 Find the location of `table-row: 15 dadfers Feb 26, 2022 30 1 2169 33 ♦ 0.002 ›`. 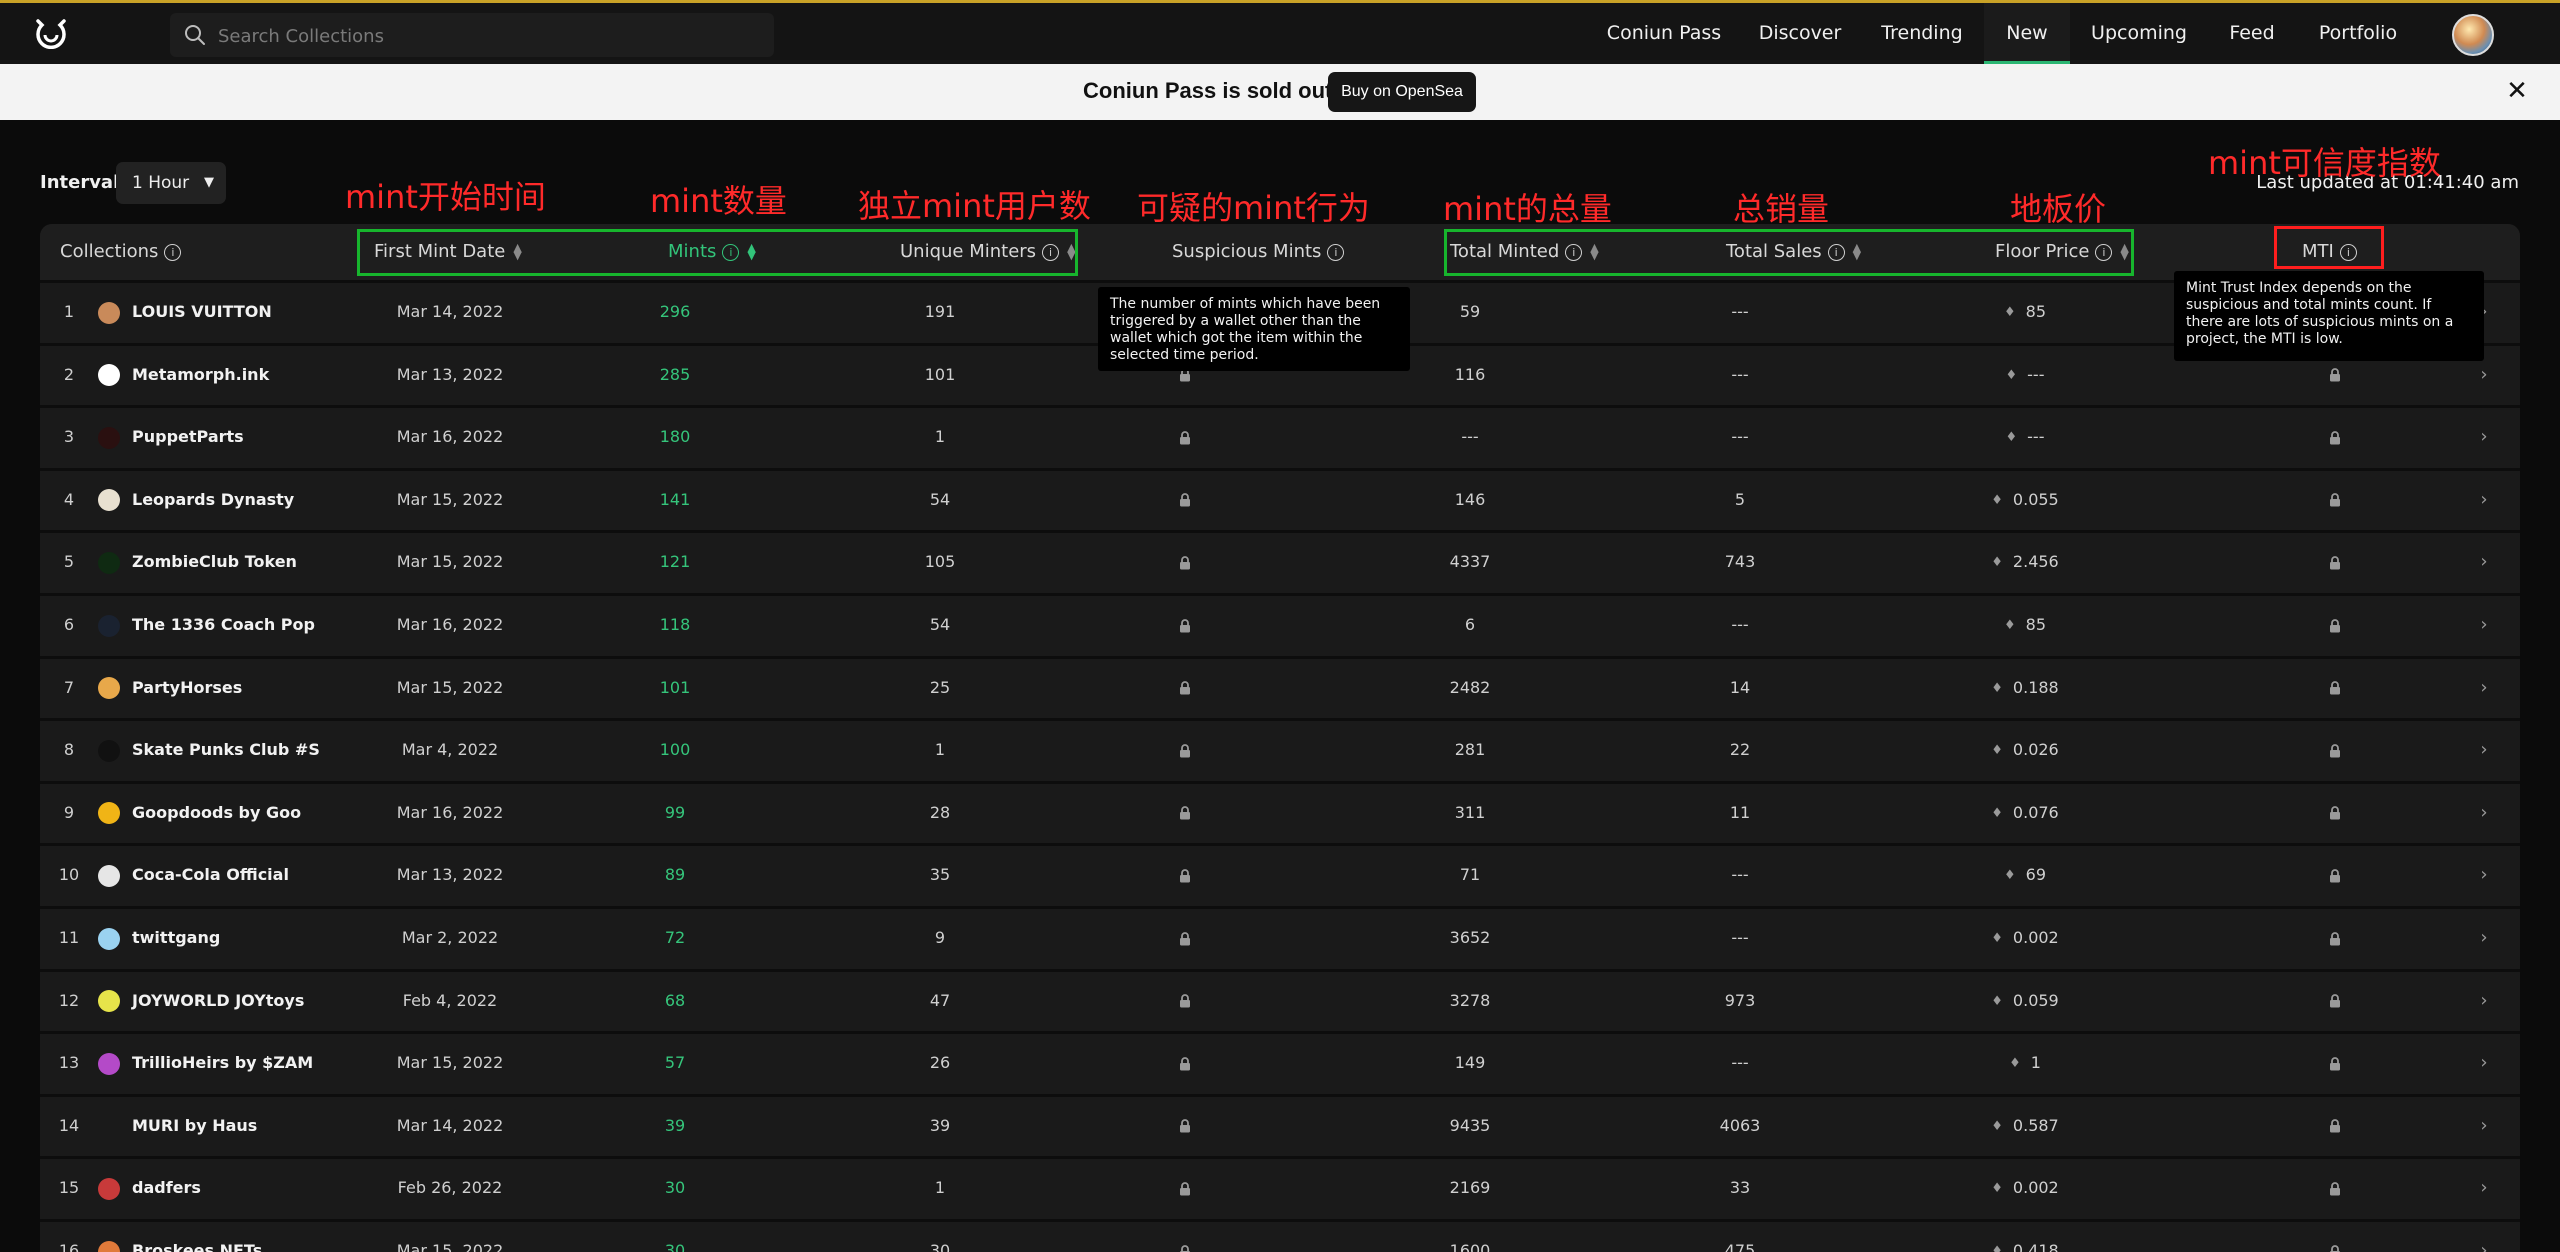

table-row: 15 dadfers Feb 26, 2022 30 1 2169 33 ♦ 0.002 › is located at coordinates (1280, 1186).